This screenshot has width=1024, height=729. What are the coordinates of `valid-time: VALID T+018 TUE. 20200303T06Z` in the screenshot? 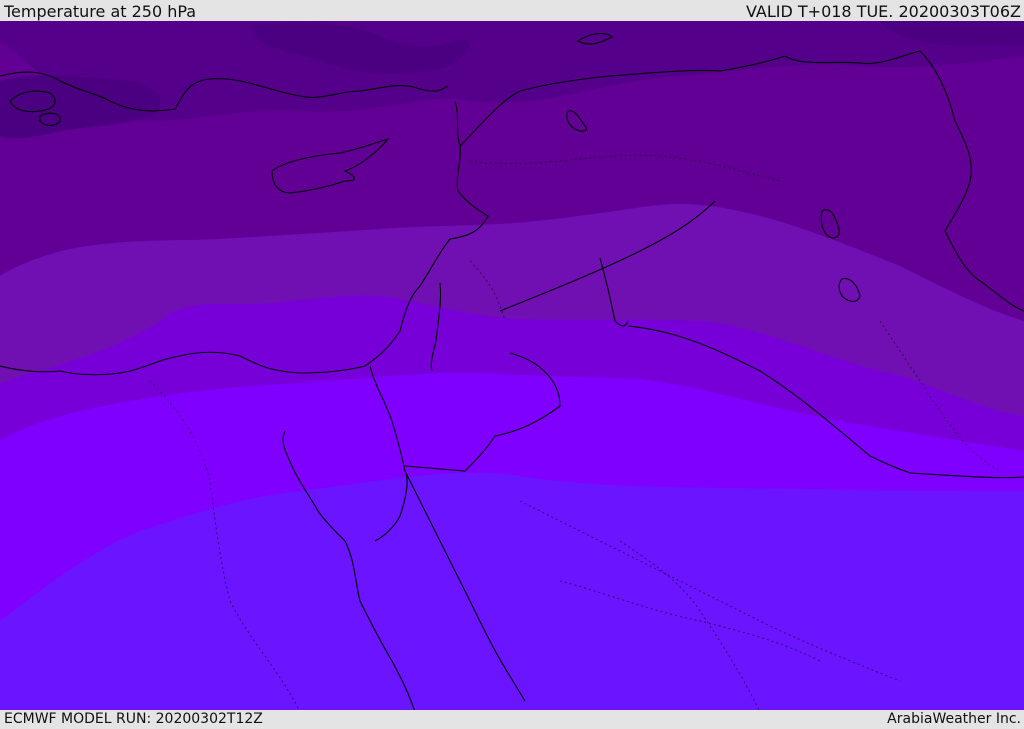 It's located at (883, 11).